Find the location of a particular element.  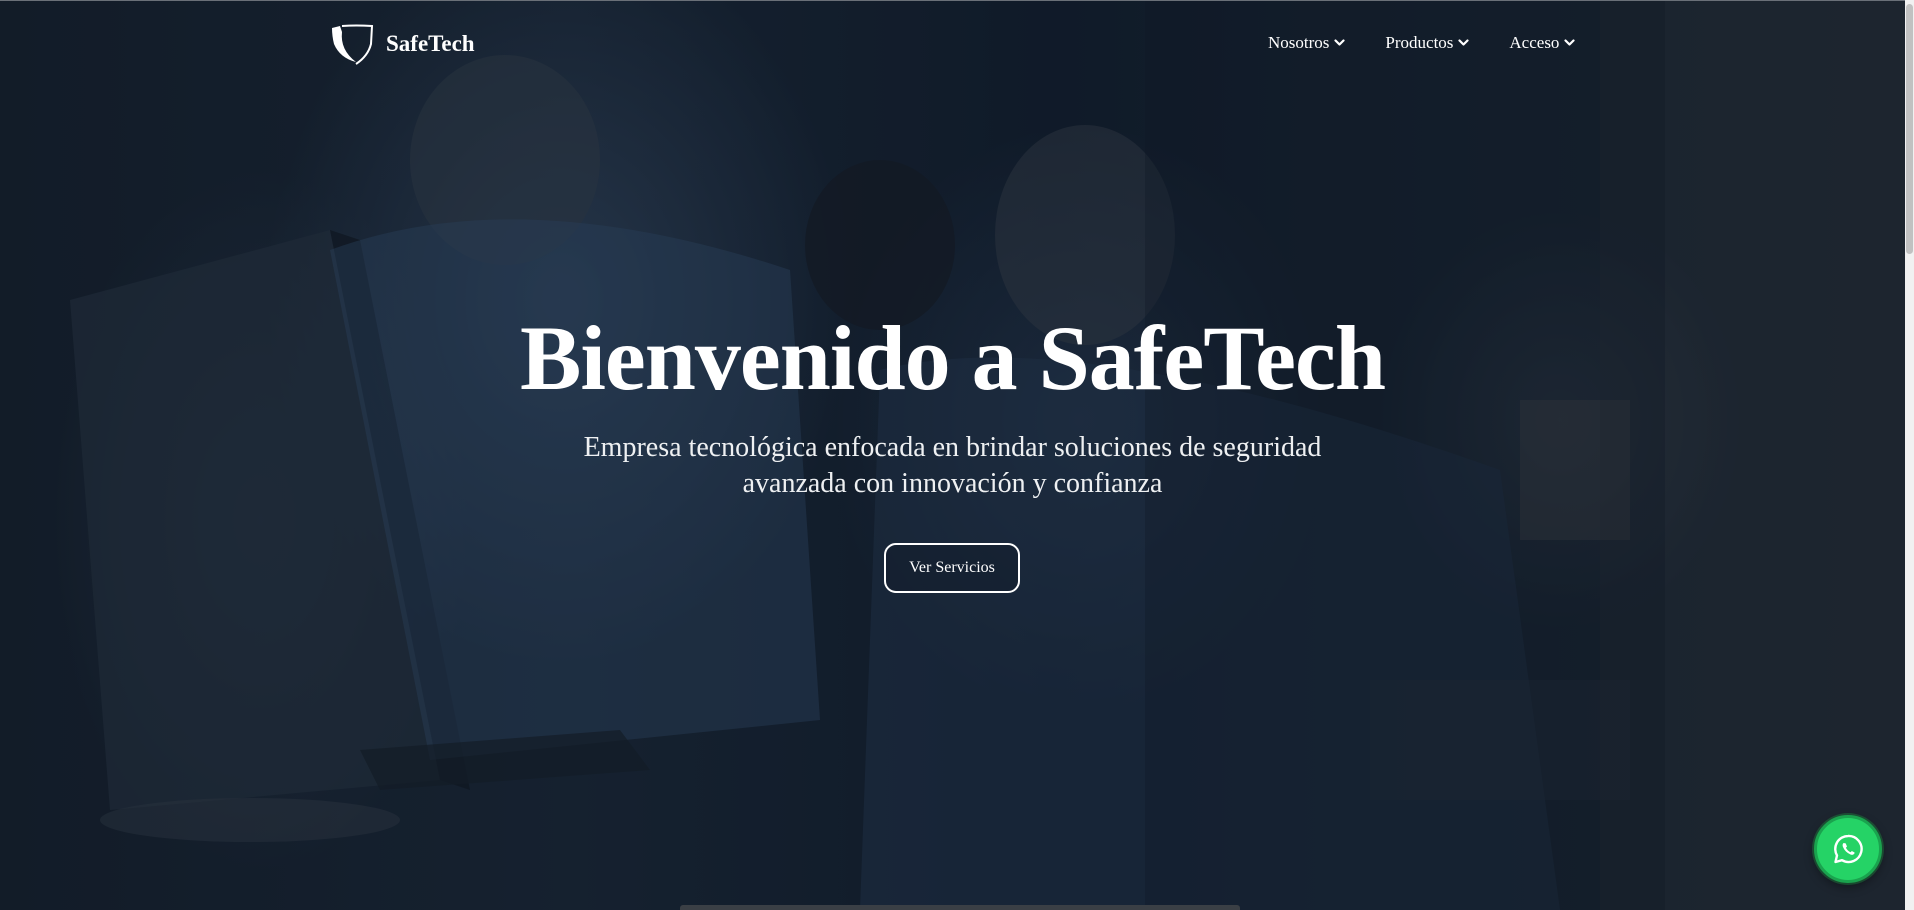

nav-item-nosotros: Nosotros is located at coordinates (1307, 43).